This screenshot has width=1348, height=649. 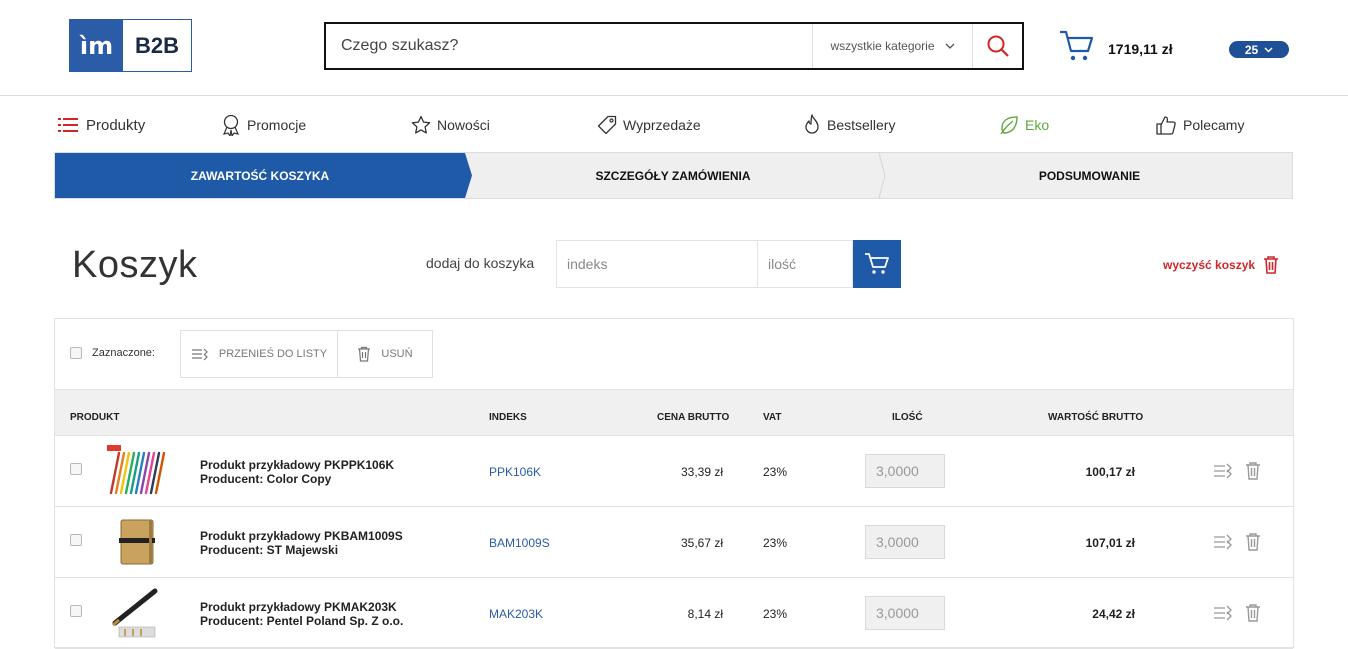 What do you see at coordinates (772, 417) in the screenshot?
I see `header-vat: VAT` at bounding box center [772, 417].